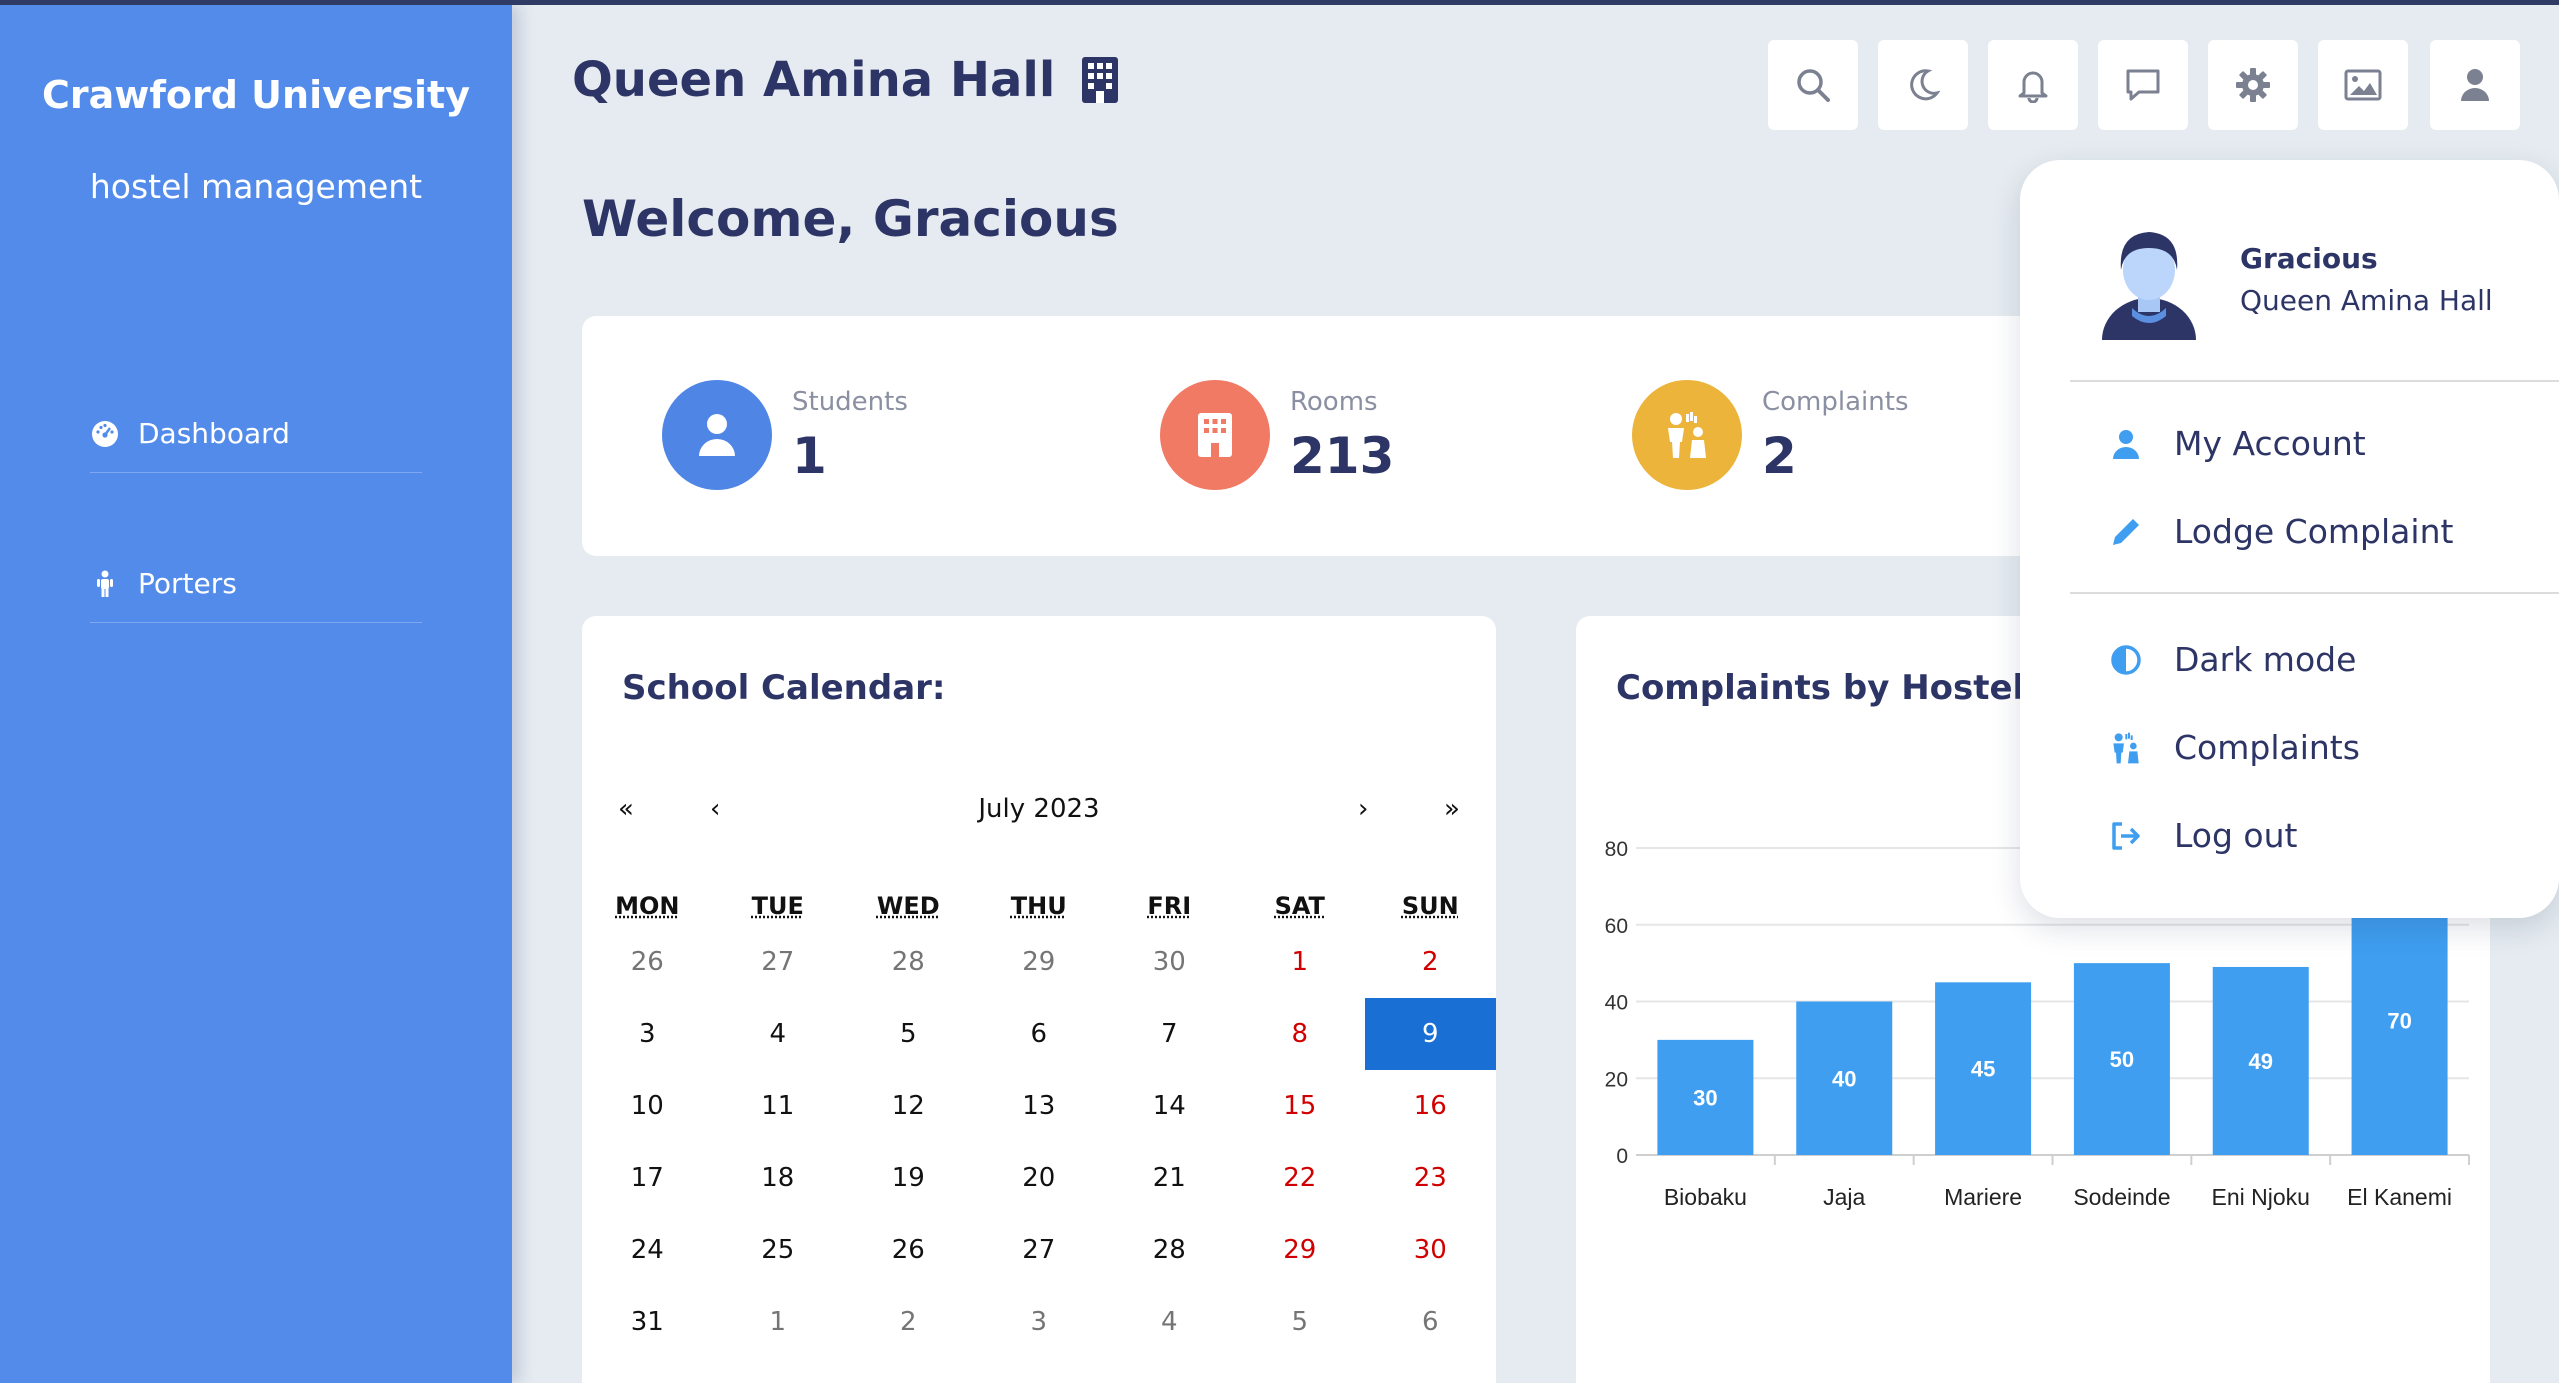  Describe the element at coordinates (2126, 748) in the screenshot. I see `complaint-icon` at that location.